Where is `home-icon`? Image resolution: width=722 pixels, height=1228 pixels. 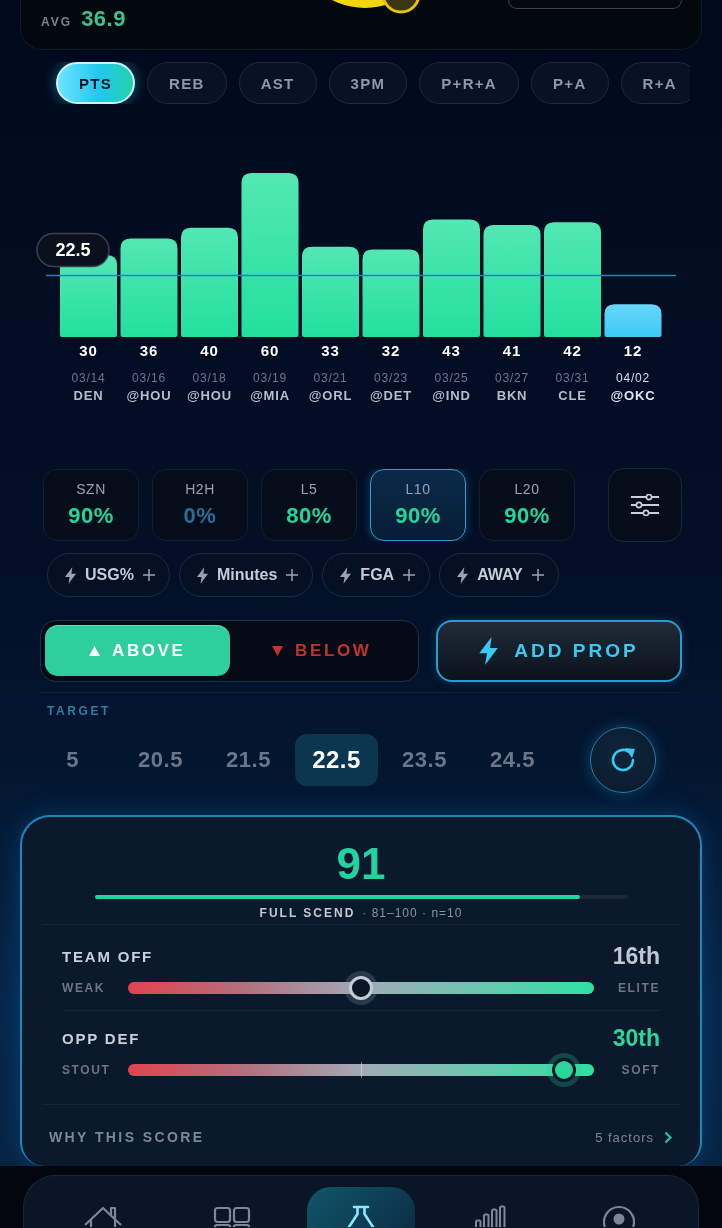
home-icon is located at coordinates (102, 1216).